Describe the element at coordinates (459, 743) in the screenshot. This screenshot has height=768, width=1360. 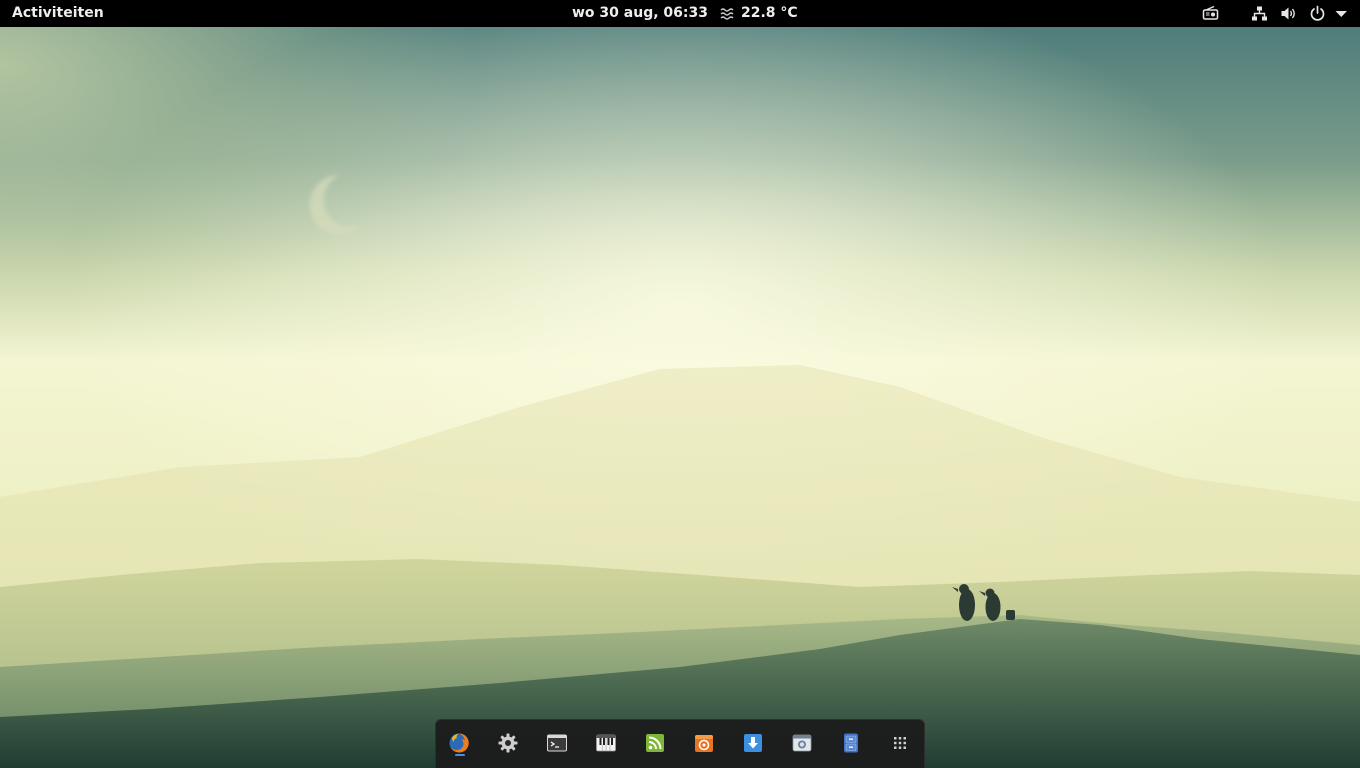
I see `firefox-icon` at that location.